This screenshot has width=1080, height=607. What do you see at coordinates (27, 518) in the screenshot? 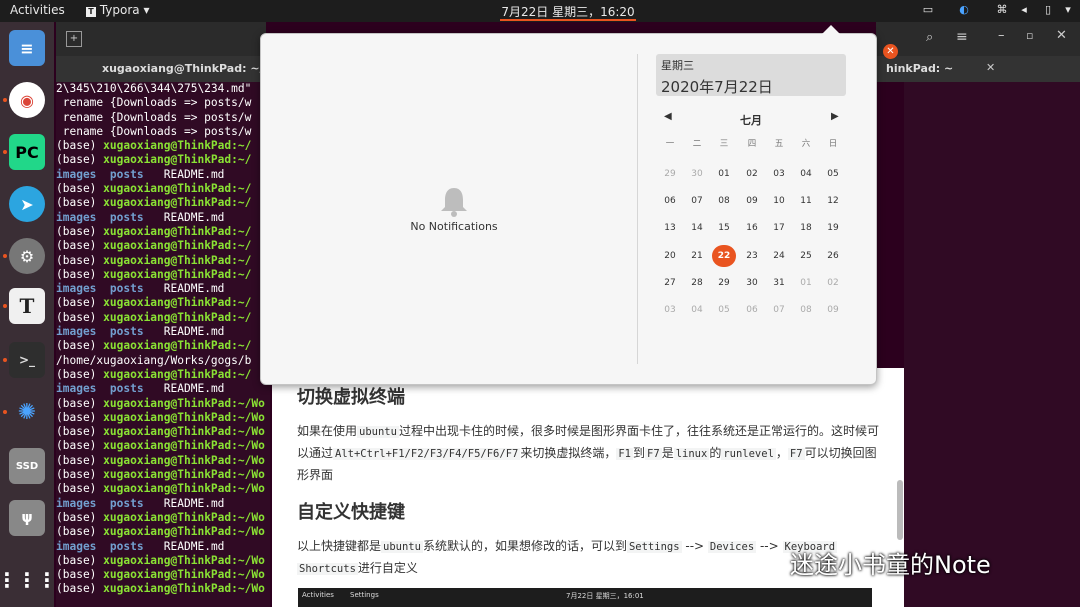
I see `usb-drive-icon: ψ` at bounding box center [27, 518].